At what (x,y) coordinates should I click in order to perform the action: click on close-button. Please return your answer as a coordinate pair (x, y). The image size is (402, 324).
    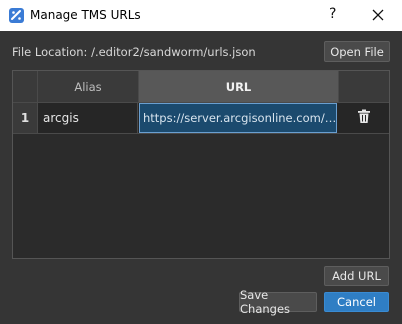
    Looking at the image, I should click on (378, 15).